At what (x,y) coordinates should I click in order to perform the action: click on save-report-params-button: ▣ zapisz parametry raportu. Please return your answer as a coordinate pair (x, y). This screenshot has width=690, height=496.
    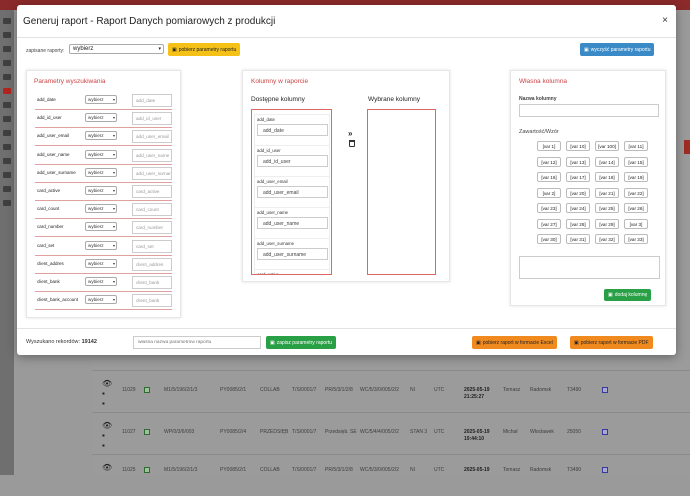
    Looking at the image, I should click on (301, 342).